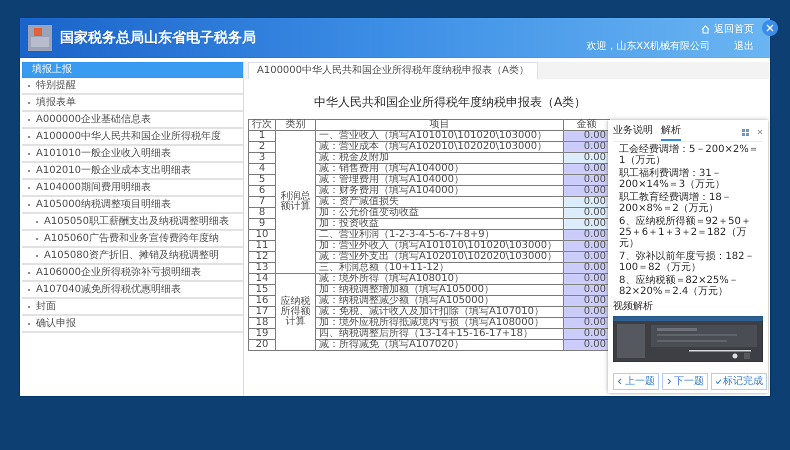 The image size is (790, 450). What do you see at coordinates (739, 381) in the screenshot?
I see `mark-done-button: 标记完成` at bounding box center [739, 381].